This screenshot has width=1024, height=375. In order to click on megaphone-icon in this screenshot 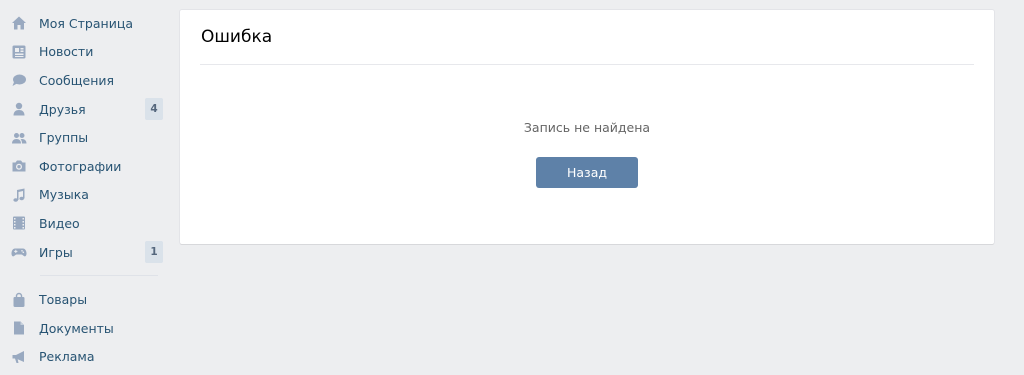, I will do `click(19, 357)`.